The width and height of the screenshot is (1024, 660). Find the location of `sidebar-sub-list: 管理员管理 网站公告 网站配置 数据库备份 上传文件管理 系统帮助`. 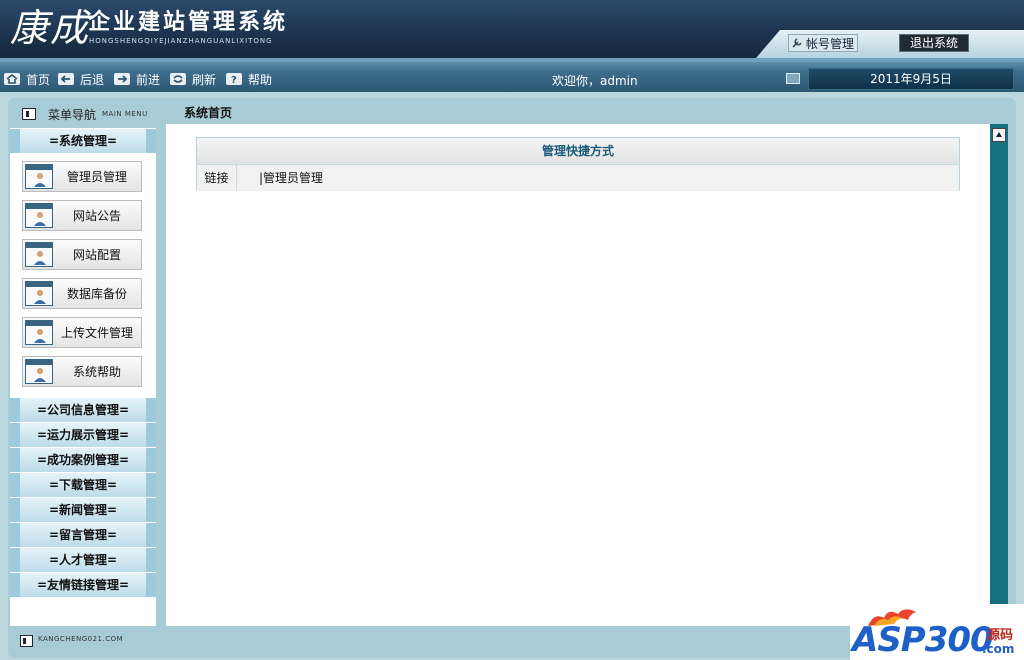

sidebar-sub-list: 管理员管理 网站公告 网站配置 数据库备份 上传文件管理 系统帮助 is located at coordinates (83, 275).